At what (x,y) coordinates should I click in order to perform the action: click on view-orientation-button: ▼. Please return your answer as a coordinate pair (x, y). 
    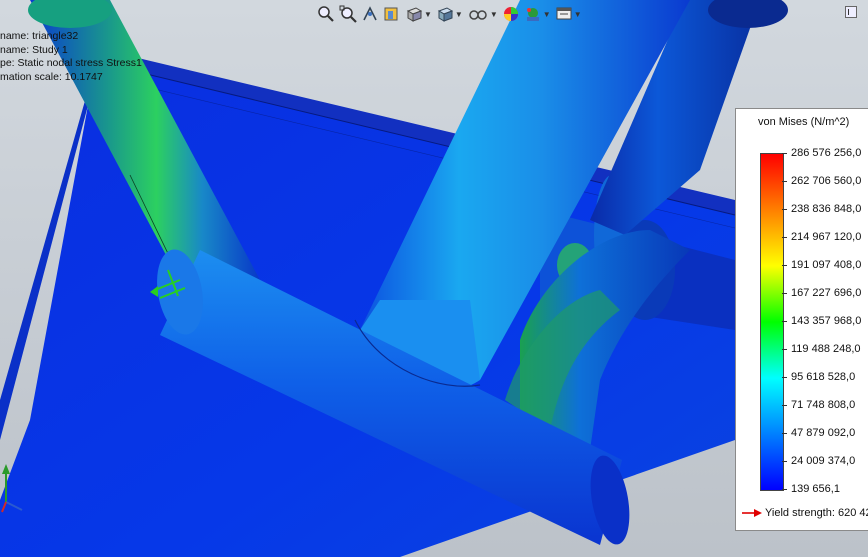
    Looking at the image, I should click on (418, 14).